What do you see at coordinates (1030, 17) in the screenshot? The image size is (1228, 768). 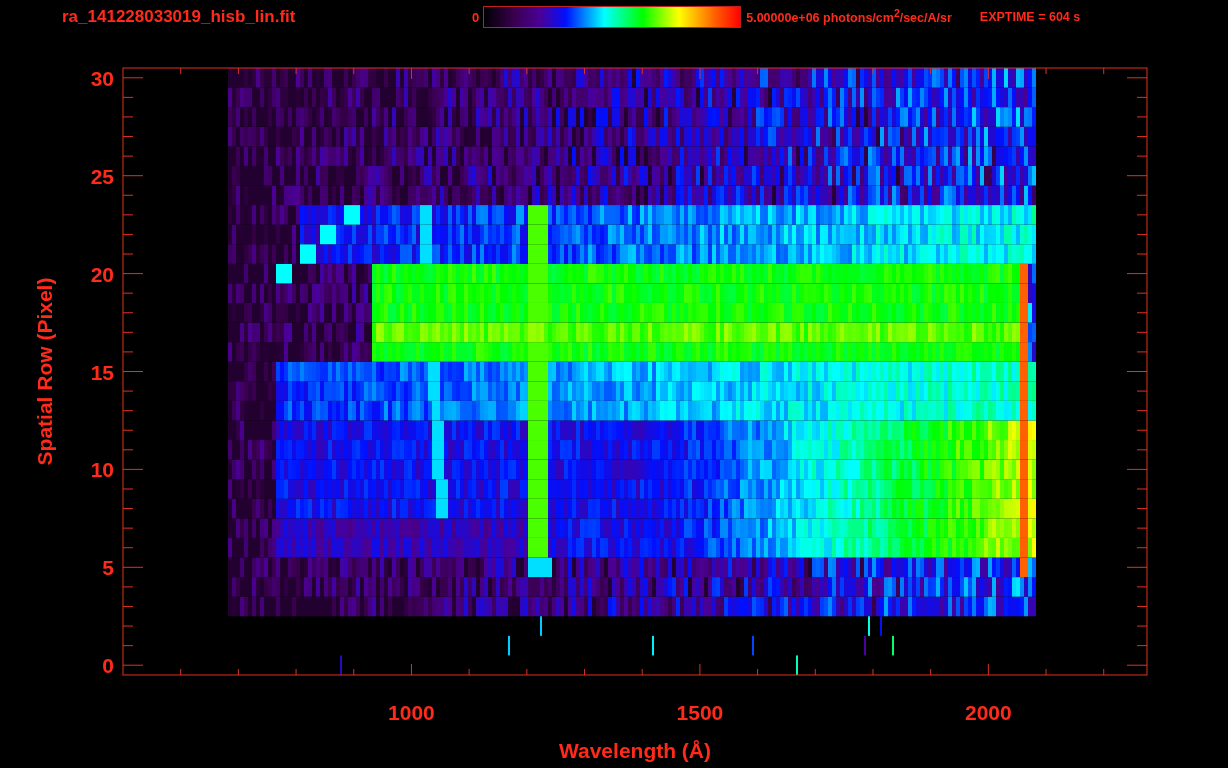 I see `exposure-time: EXPTIME = 604 s` at bounding box center [1030, 17].